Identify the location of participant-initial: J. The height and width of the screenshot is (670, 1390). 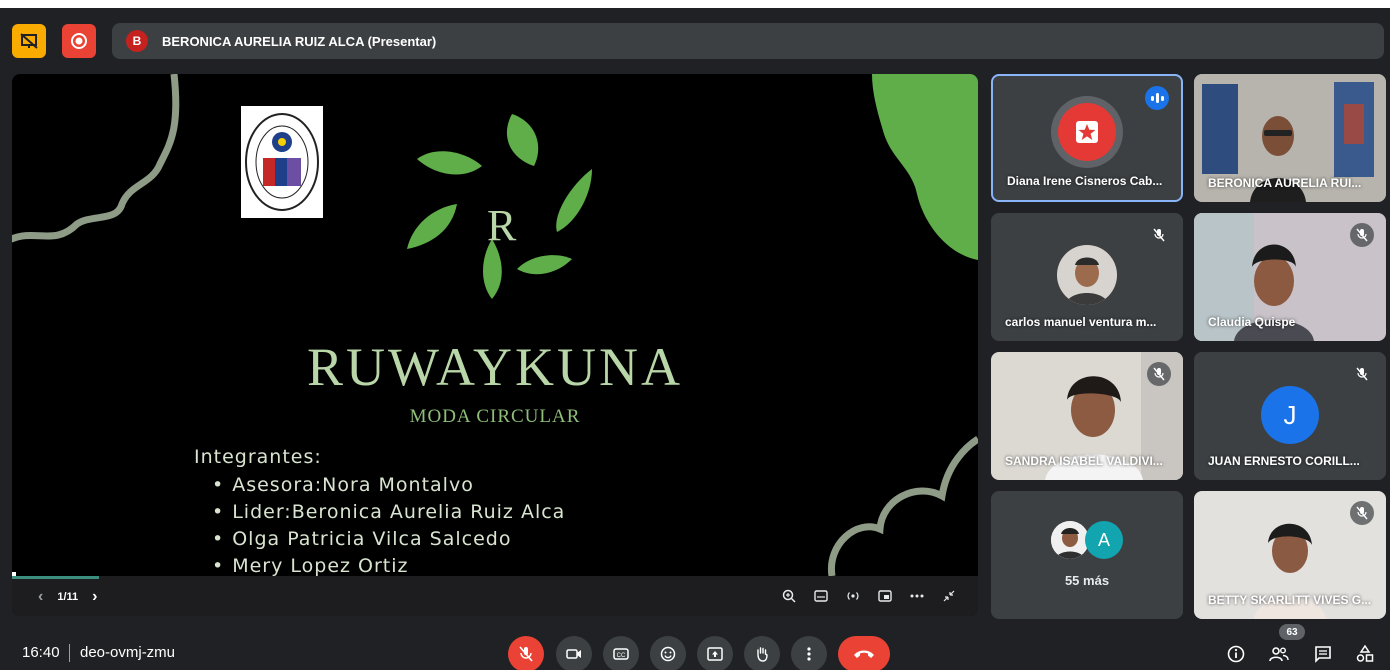
(1290, 414).